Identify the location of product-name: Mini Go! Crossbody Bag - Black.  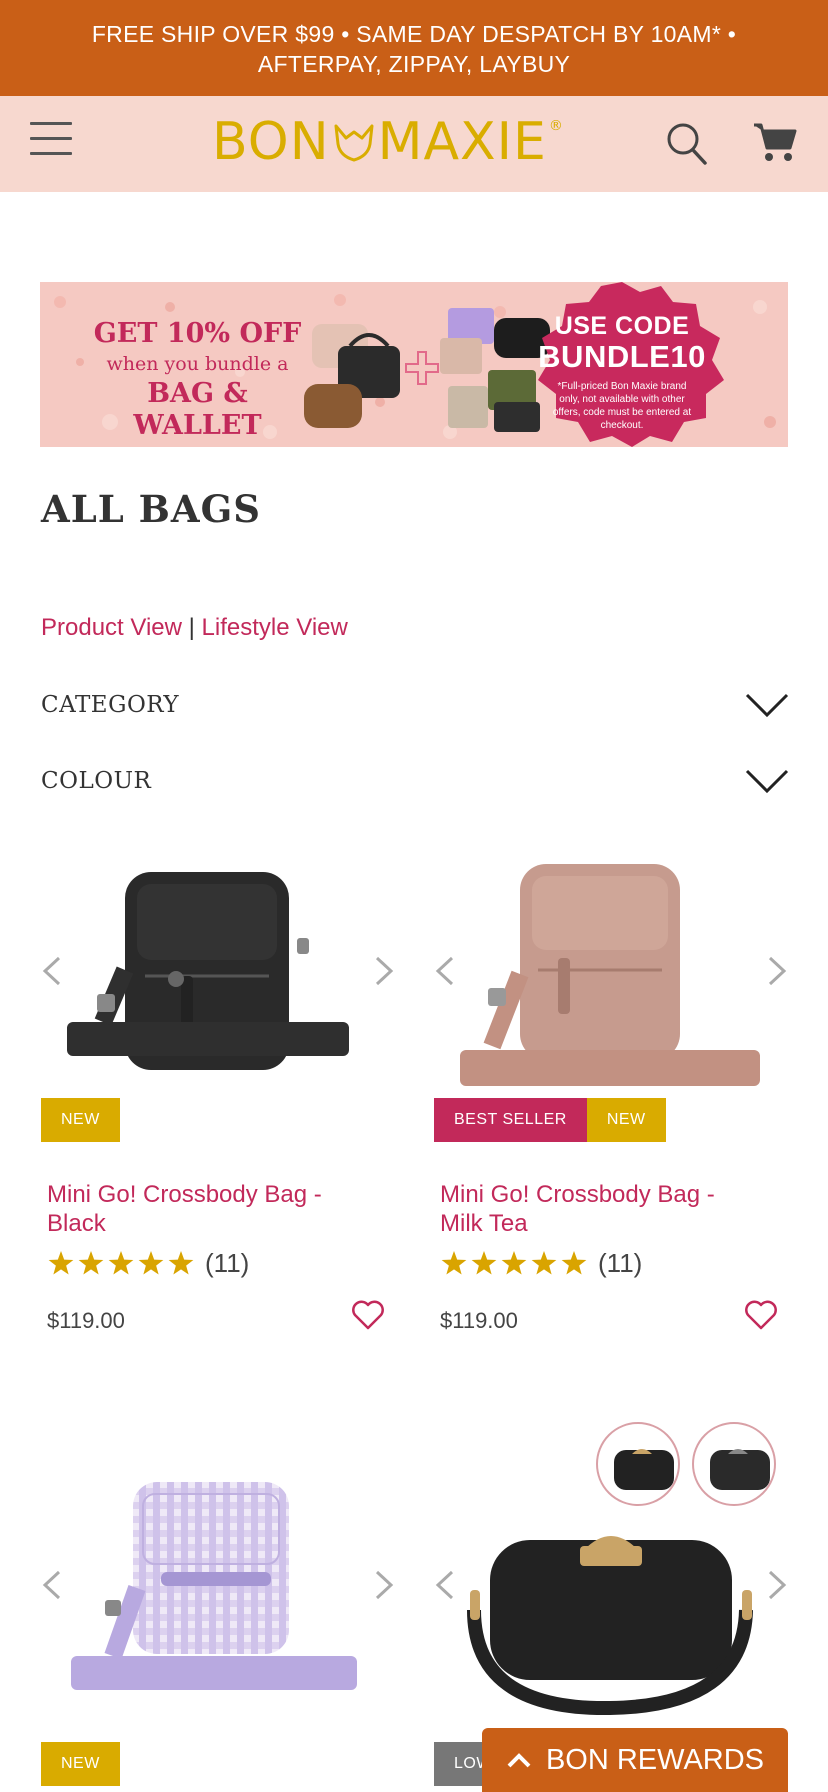
(207, 1209).